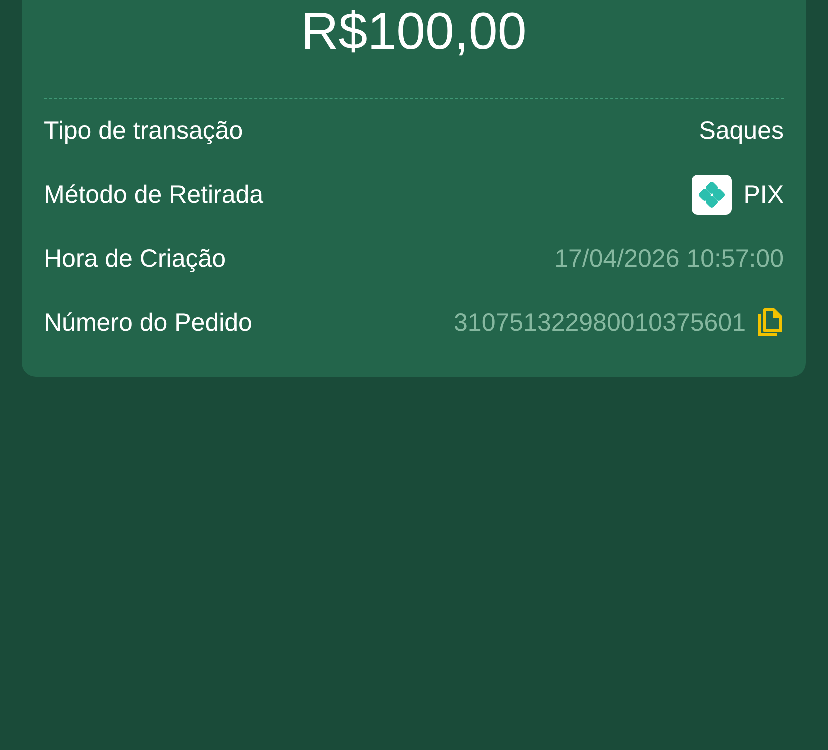 Image resolution: width=828 pixels, height=750 pixels. Describe the element at coordinates (771, 323) in the screenshot. I see `copy-icon` at that location.